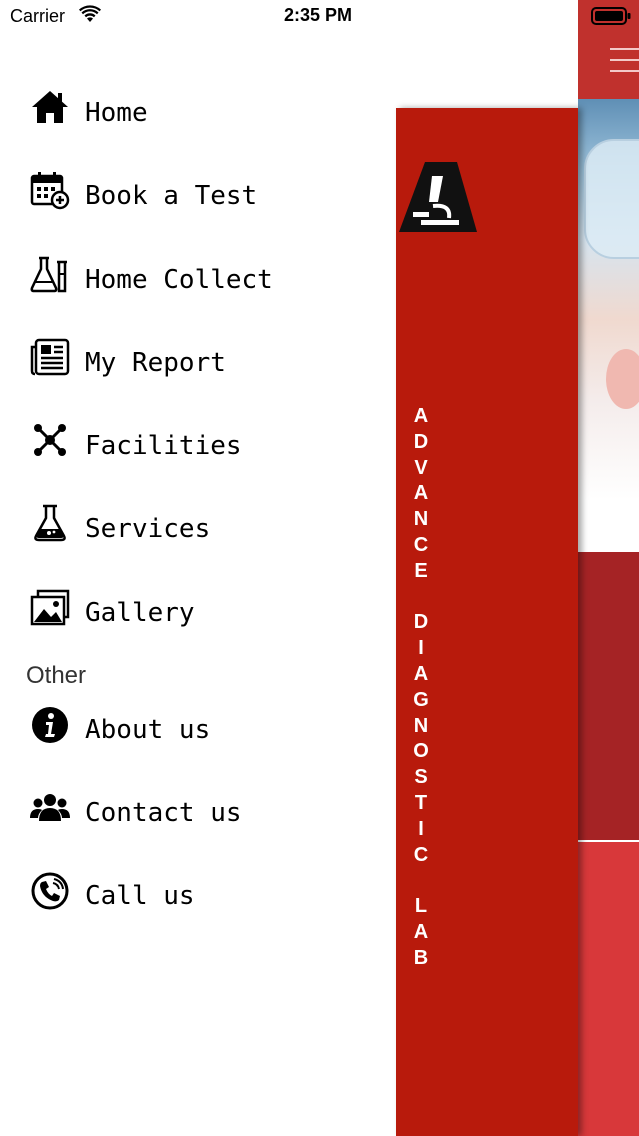 Image resolution: width=639 pixels, height=1136 pixels. I want to click on clock: 2:35 PM, so click(318, 15).